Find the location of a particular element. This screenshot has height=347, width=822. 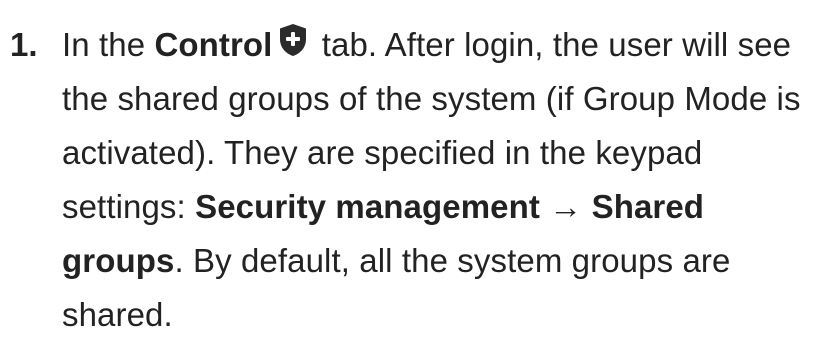

control-tab-label: Control is located at coordinates (213, 44).